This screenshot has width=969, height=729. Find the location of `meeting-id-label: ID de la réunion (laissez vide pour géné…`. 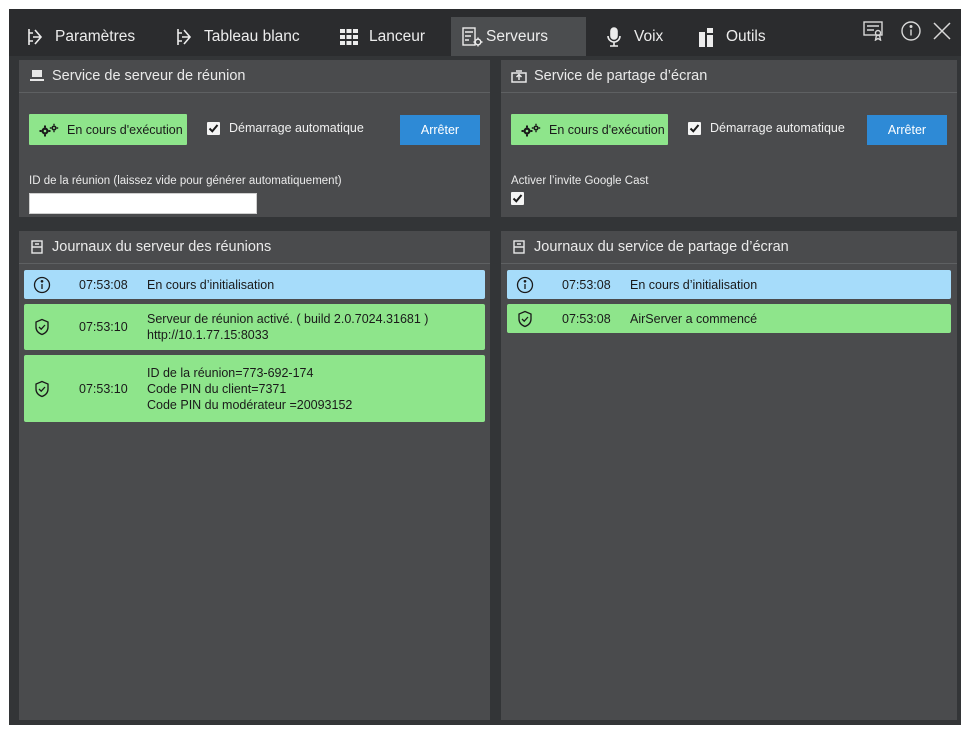

meeting-id-label: ID de la réunion (laissez vide pour géné… is located at coordinates (185, 181).